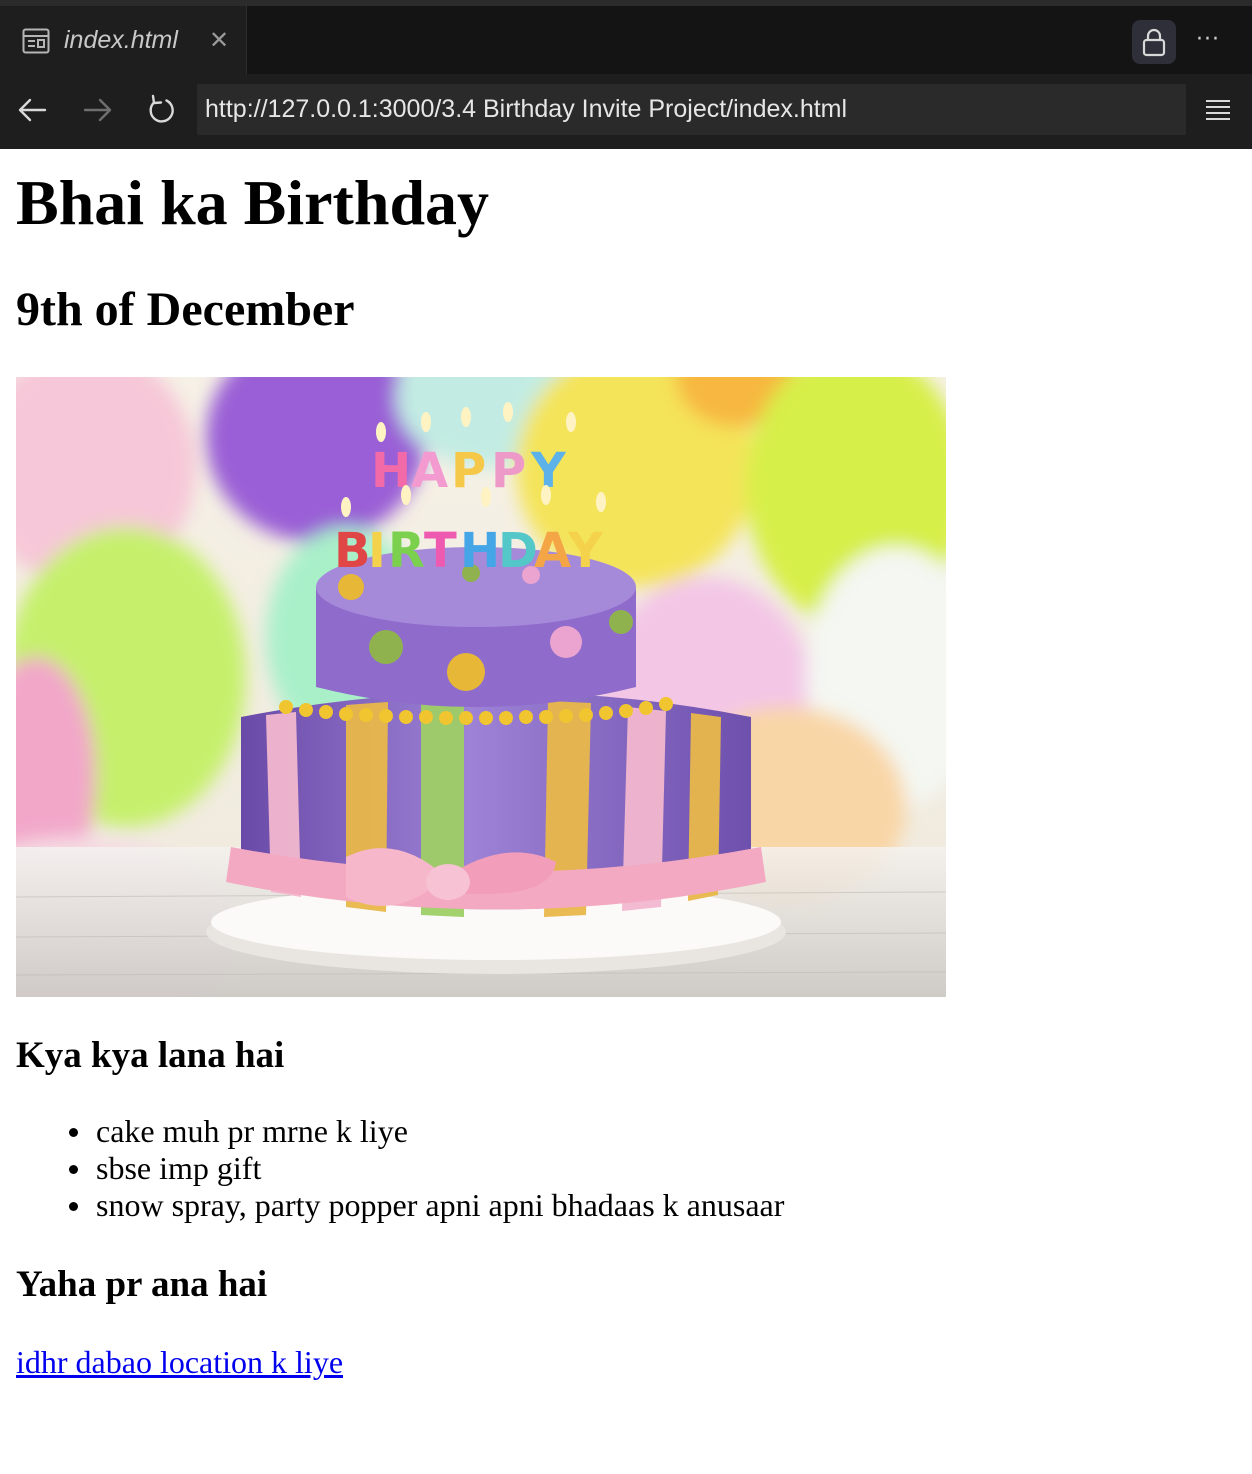 This screenshot has height=1474, width=1252. I want to click on svg-text: H, so click(480, 551).